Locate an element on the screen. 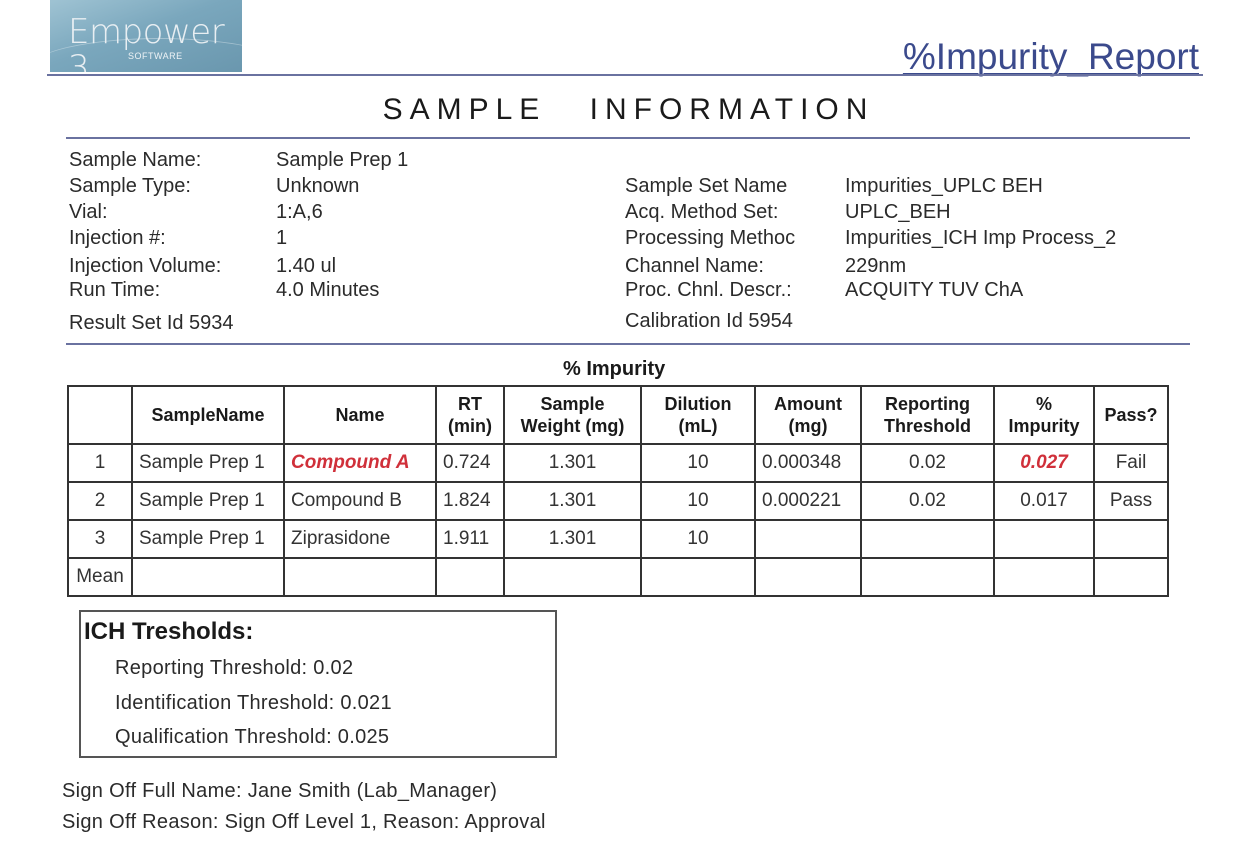  cell-index: 2 is located at coordinates (100, 501).